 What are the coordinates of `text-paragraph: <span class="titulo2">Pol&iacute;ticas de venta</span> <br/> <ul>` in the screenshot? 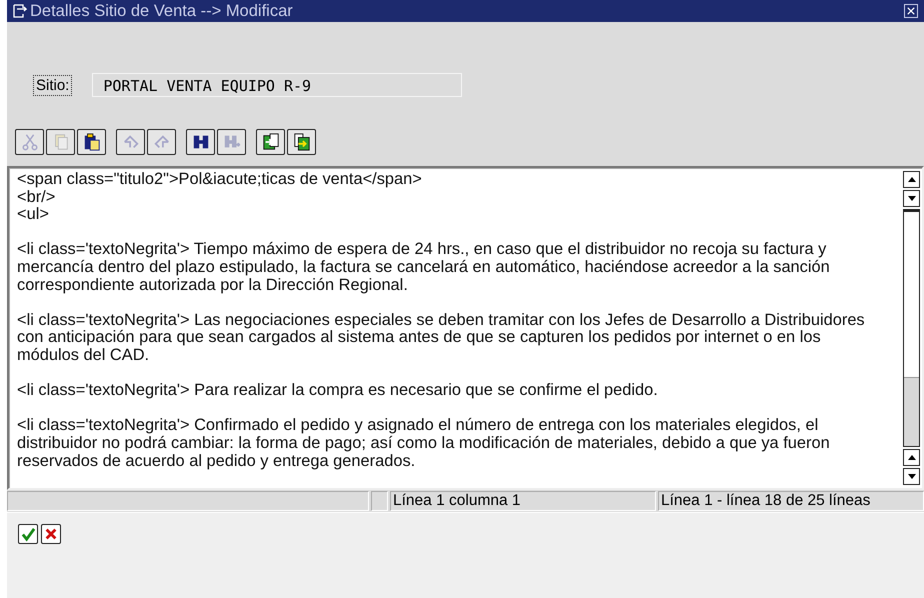 It's located at (220, 197).